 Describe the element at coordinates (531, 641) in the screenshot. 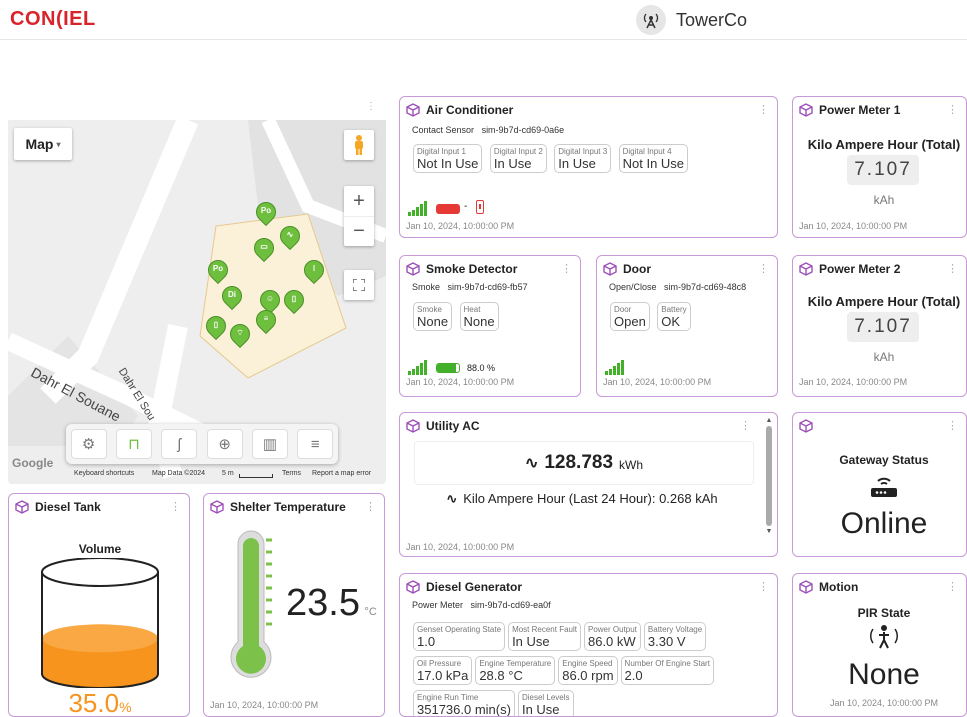

I see `chip-value: In Use` at that location.